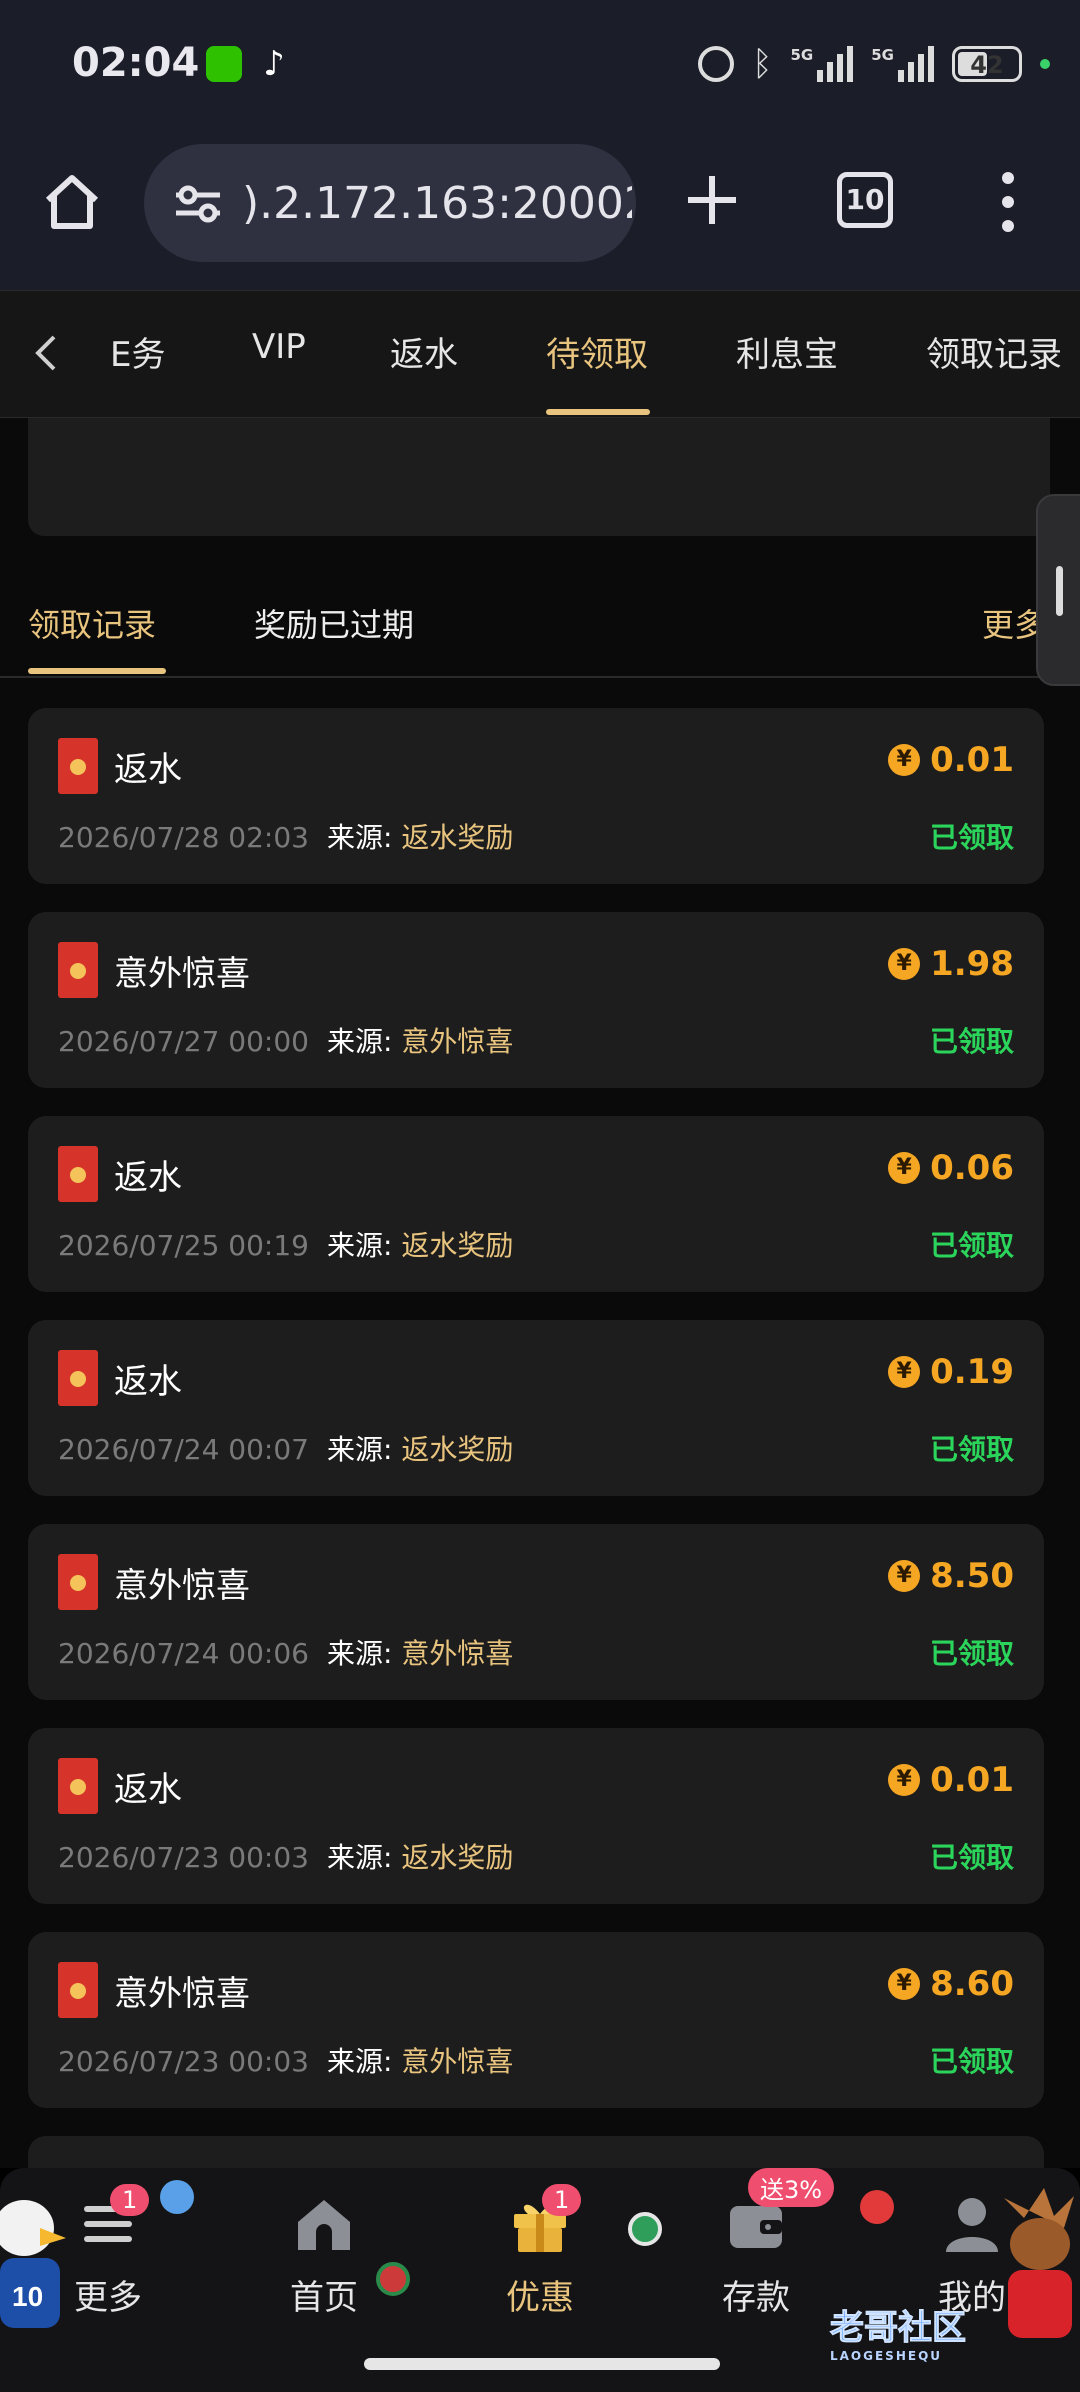  I want to click on bottom-nav-promotions: 优惠 1, so click(540, 2251).